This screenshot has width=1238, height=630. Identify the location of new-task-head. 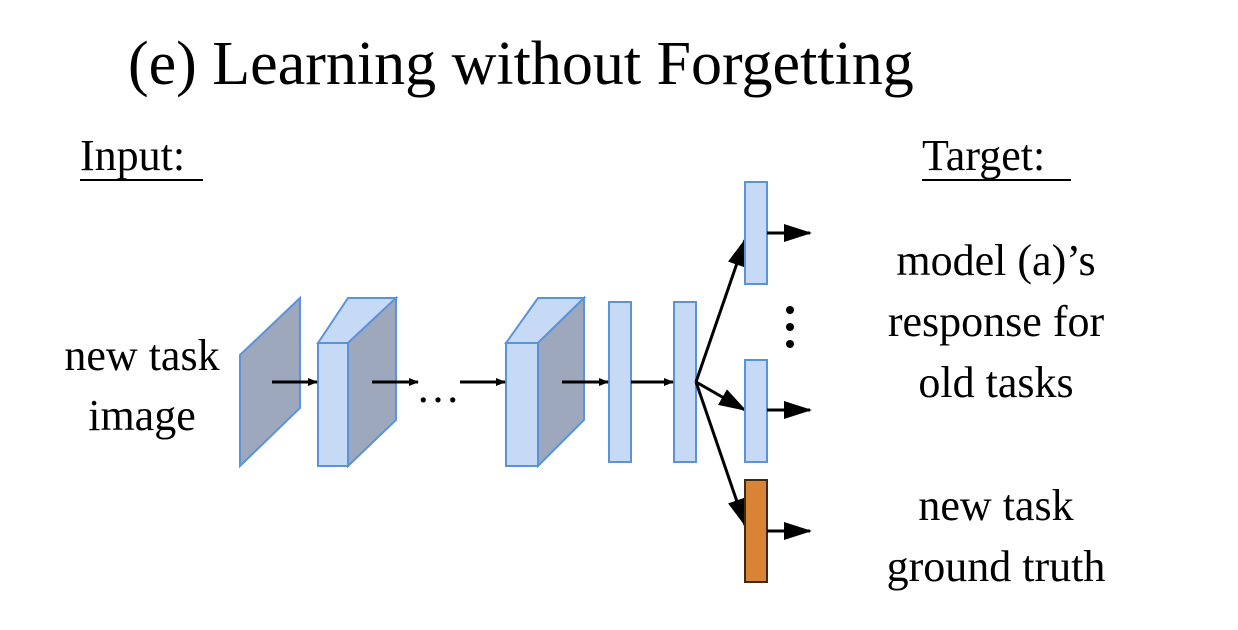
(756, 531).